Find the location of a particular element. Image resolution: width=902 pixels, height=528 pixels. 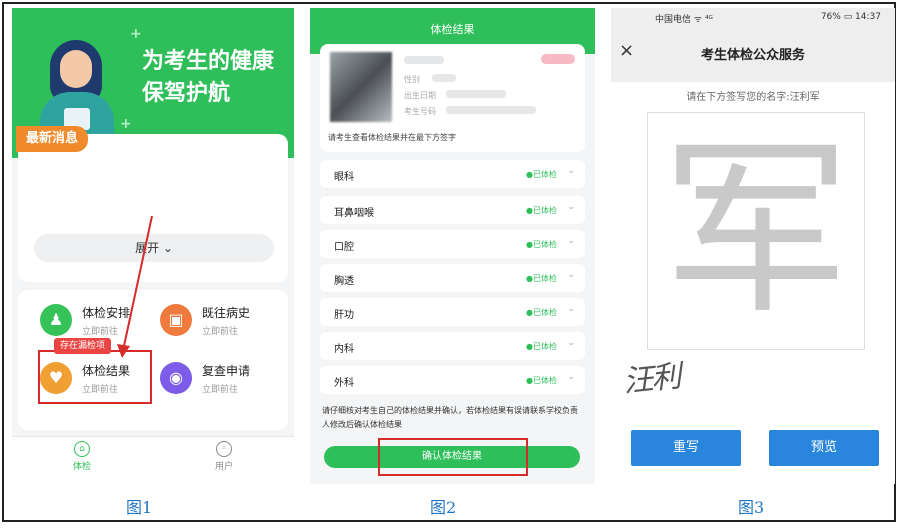

bottom-tab-bar: ⌂ 体检 ◦ 用户 is located at coordinates (153, 460).